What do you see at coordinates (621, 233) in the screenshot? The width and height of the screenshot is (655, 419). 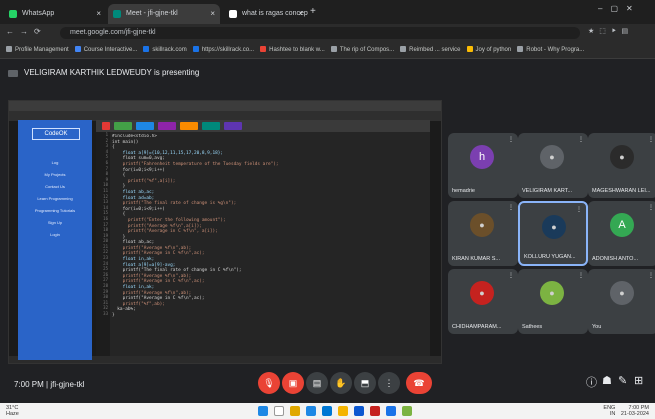 I see `participant-tile: A ADONISH ANTO... ⋮` at bounding box center [621, 233].